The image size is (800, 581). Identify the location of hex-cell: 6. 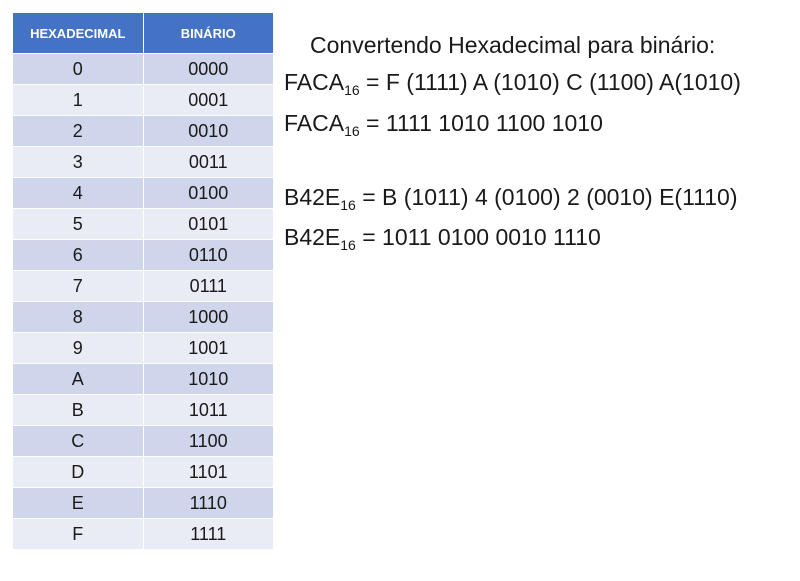
(78, 255).